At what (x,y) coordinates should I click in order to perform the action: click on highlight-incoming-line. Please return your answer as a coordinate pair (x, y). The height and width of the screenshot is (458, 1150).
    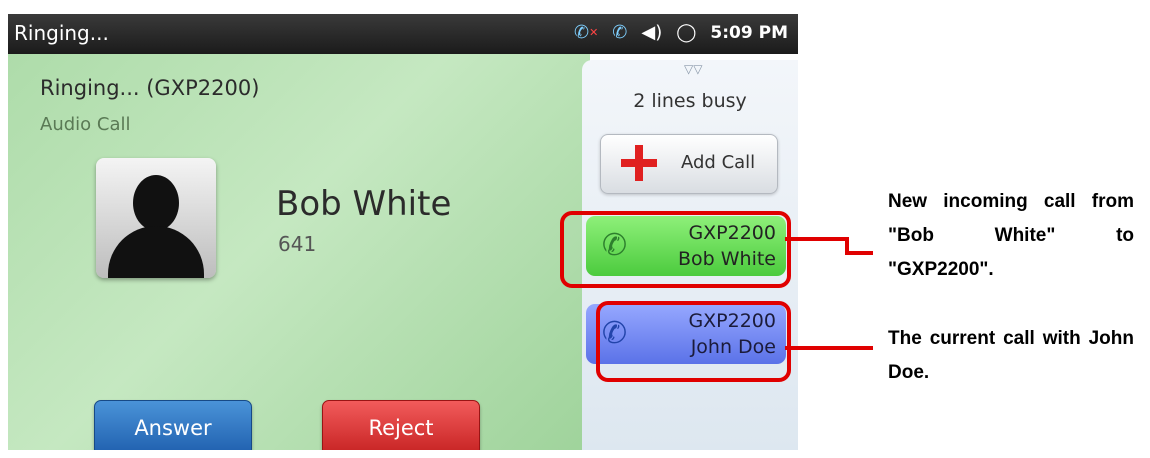
    Looking at the image, I should click on (675, 249).